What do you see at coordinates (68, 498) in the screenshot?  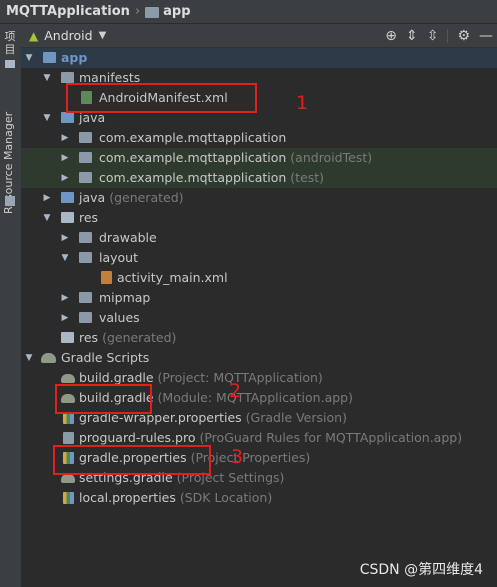 I see `properties-file-icon` at bounding box center [68, 498].